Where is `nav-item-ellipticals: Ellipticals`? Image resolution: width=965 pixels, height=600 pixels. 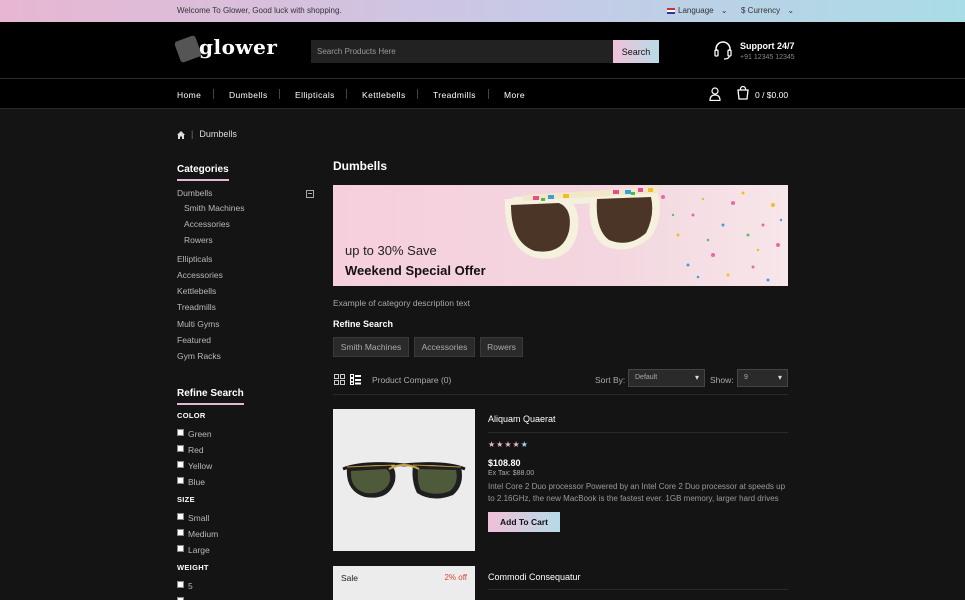 nav-item-ellipticals: Ellipticals is located at coordinates (315, 95).